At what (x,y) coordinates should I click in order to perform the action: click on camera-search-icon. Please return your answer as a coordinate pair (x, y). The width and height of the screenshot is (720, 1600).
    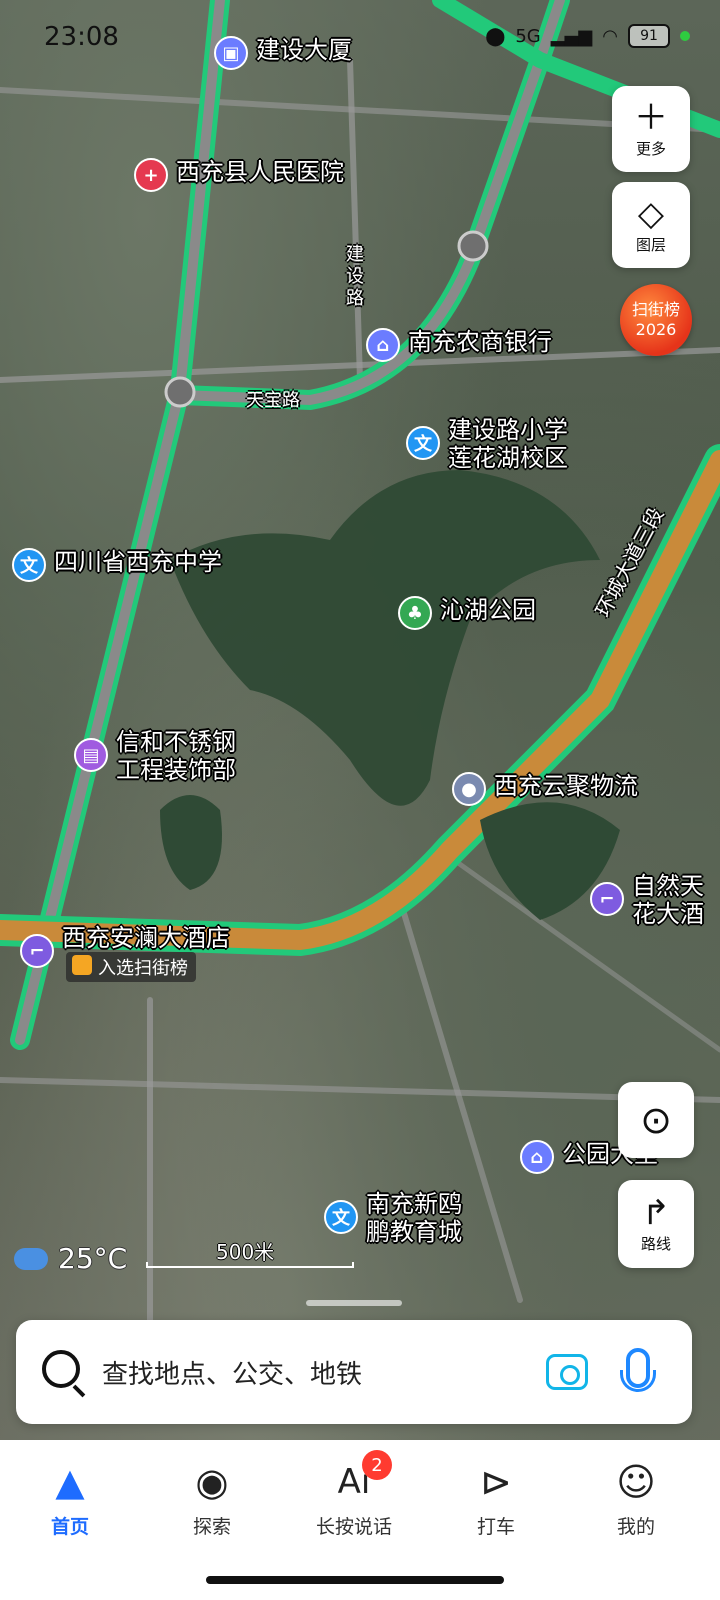
    Looking at the image, I should click on (567, 1372).